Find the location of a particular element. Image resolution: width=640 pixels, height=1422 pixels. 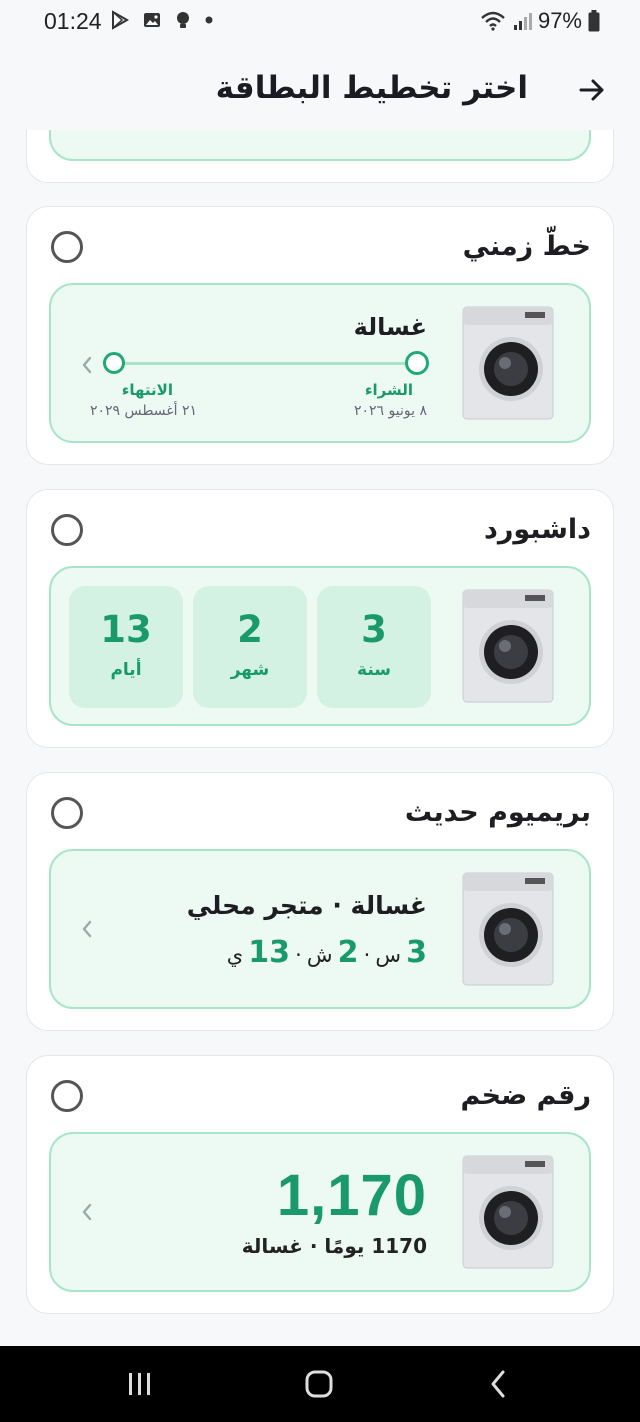

item-name: غسالة is located at coordinates (390, 327).